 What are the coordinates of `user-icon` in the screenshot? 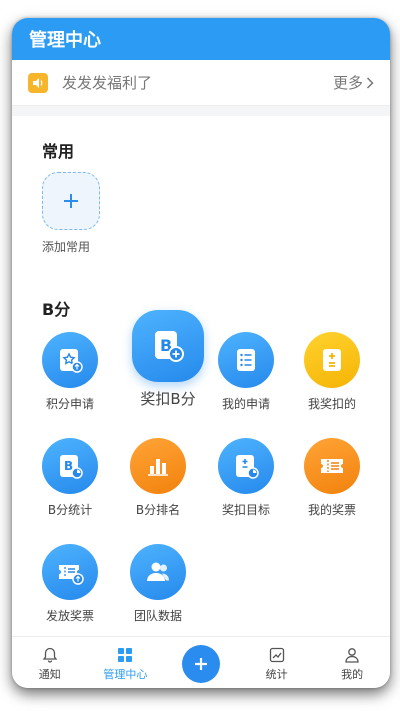 It's located at (352, 655).